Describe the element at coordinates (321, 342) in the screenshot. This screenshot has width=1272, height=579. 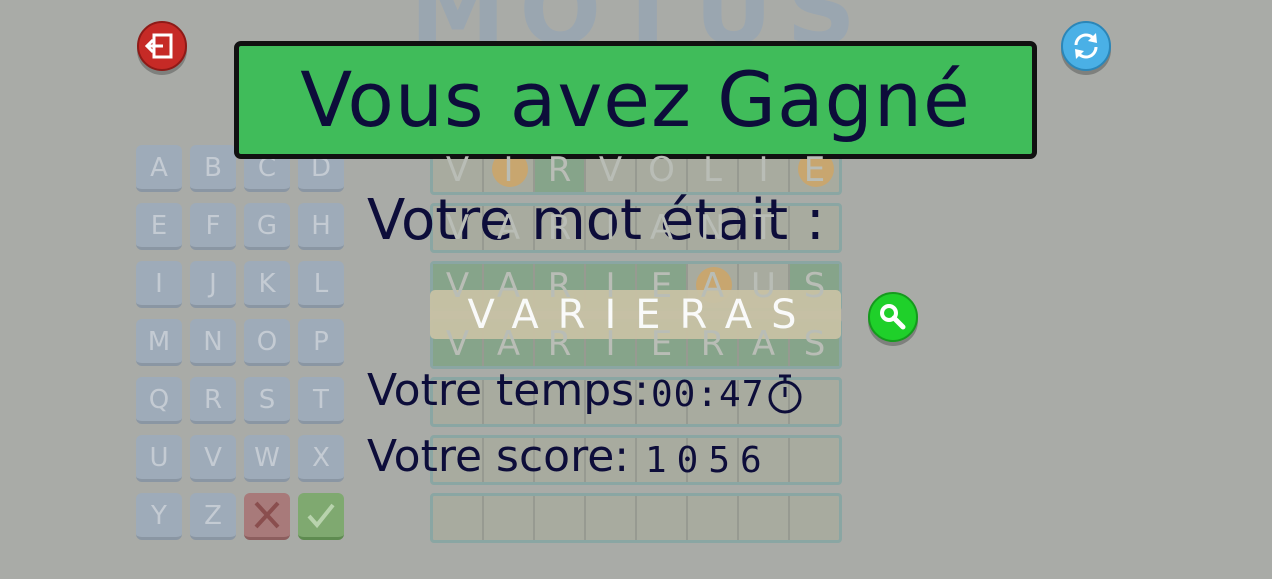
I see `key-p: P` at that location.